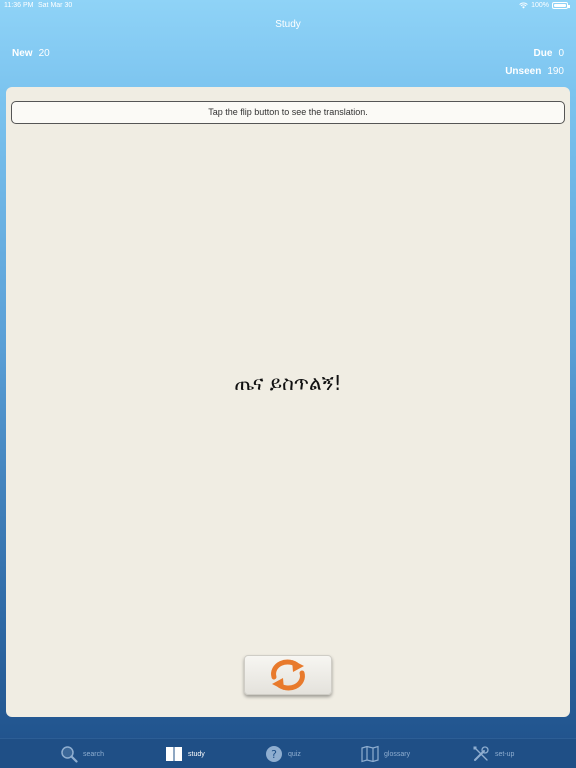  I want to click on tab-label-quiz: quiz, so click(294, 754).